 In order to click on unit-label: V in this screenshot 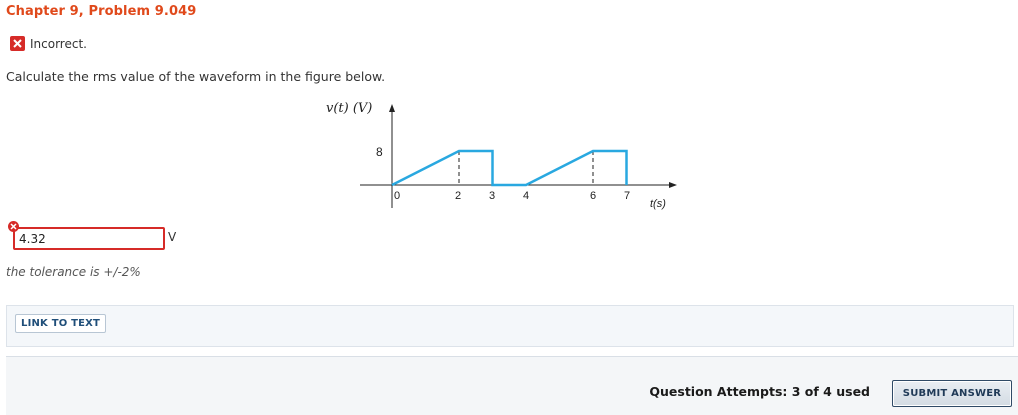, I will do `click(172, 237)`.